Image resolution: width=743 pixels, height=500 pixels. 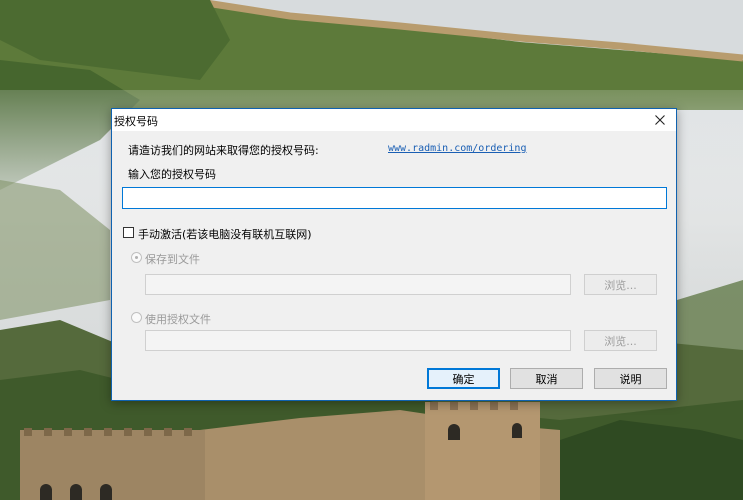 I want to click on license-input-label: 输入您的授权号码, so click(x=172, y=174).